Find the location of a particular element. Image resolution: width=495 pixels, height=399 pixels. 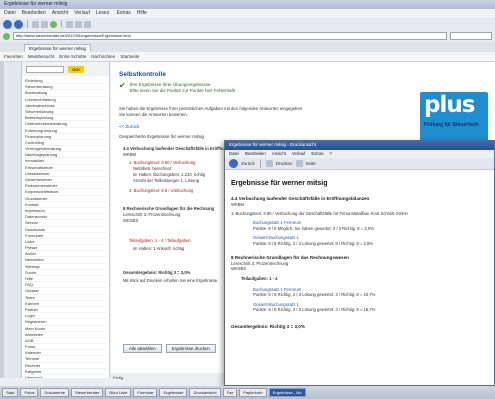

result-line: Nettobetr. berechnet: is located at coordinates (153, 168).